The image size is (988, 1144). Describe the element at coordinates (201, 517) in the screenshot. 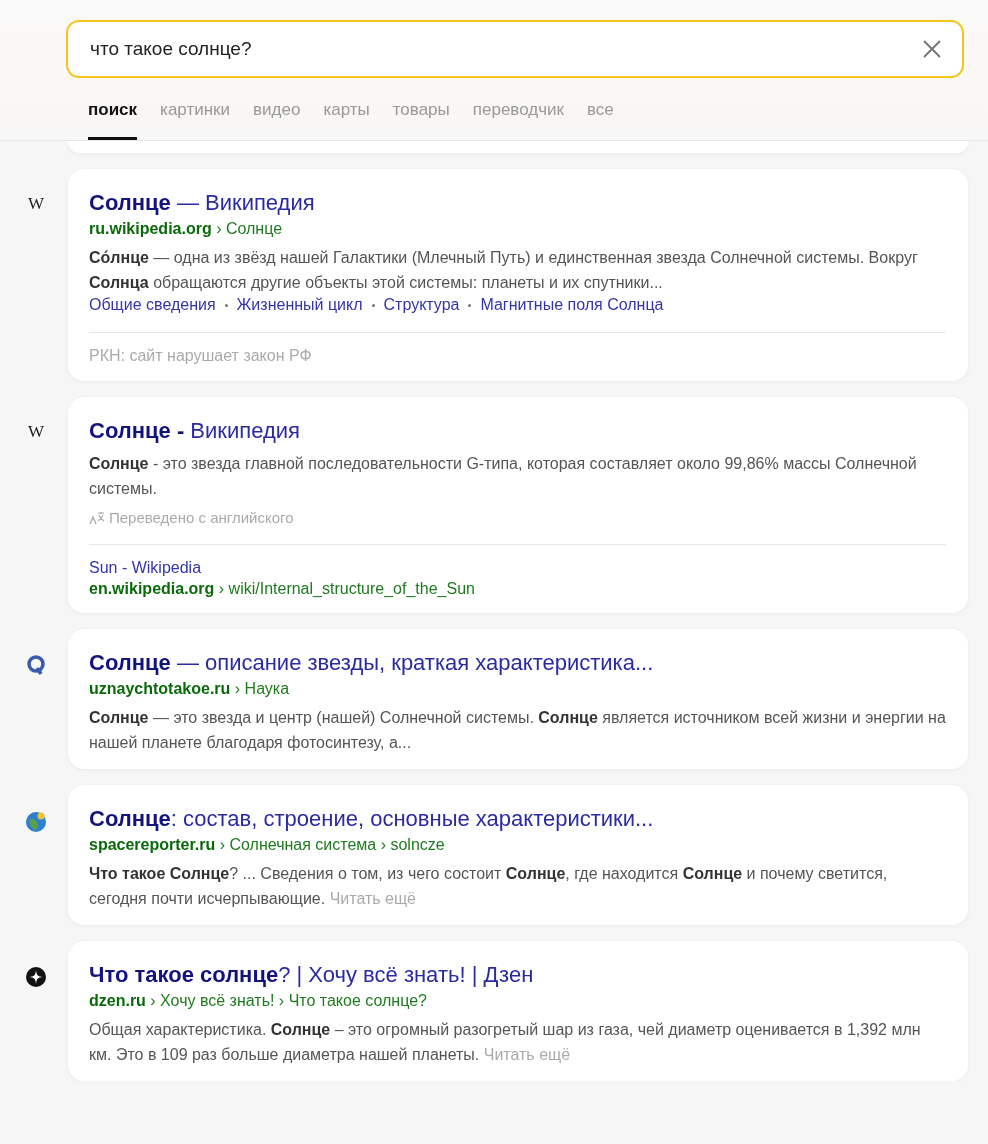

I see `translation-note: Переведено с английского` at that location.